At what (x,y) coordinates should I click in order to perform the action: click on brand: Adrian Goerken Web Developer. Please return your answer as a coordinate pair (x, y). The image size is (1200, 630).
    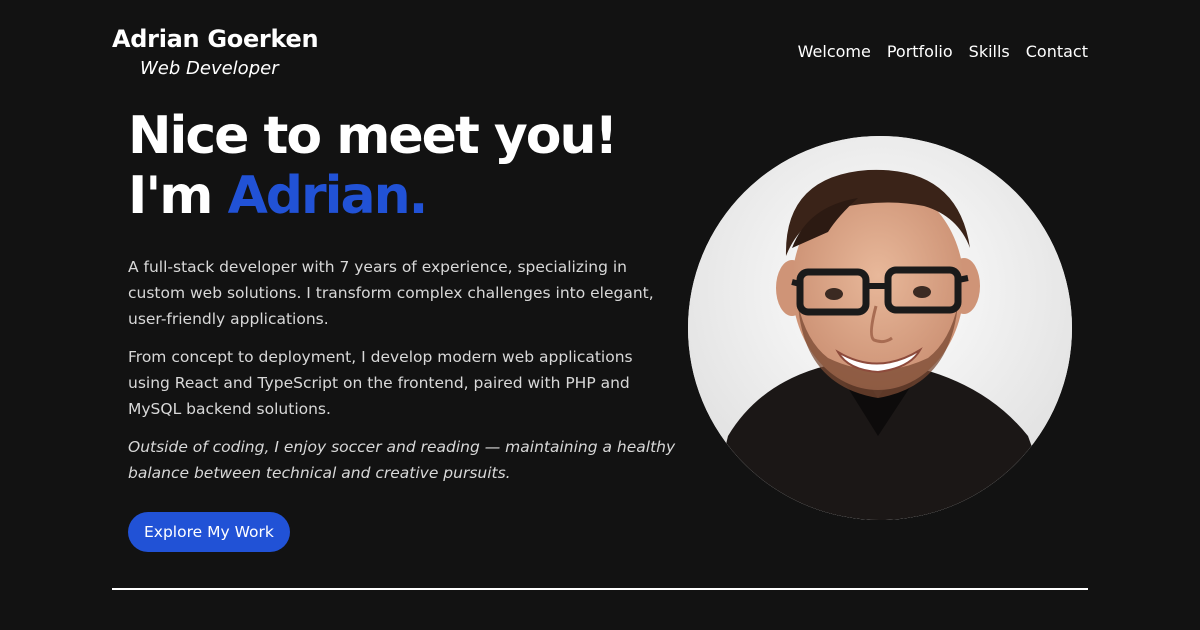
    Looking at the image, I should click on (215, 52).